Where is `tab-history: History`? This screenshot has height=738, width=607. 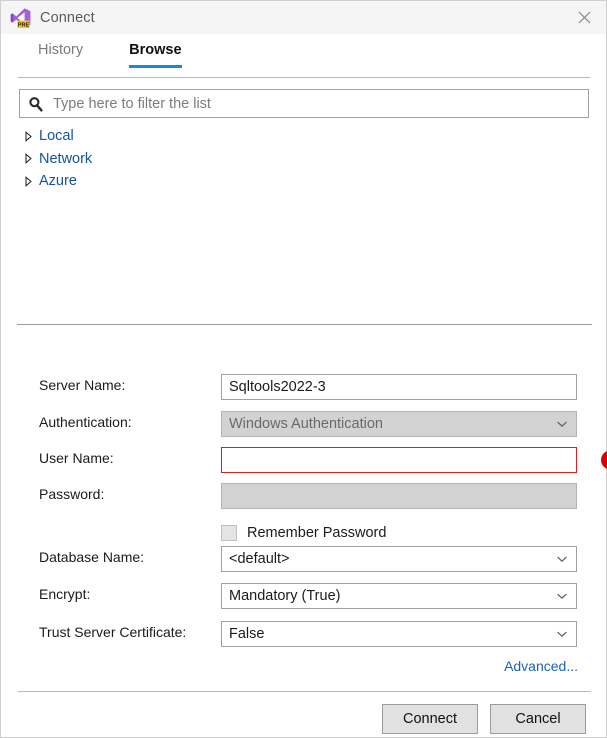
tab-history: History is located at coordinates (60, 55).